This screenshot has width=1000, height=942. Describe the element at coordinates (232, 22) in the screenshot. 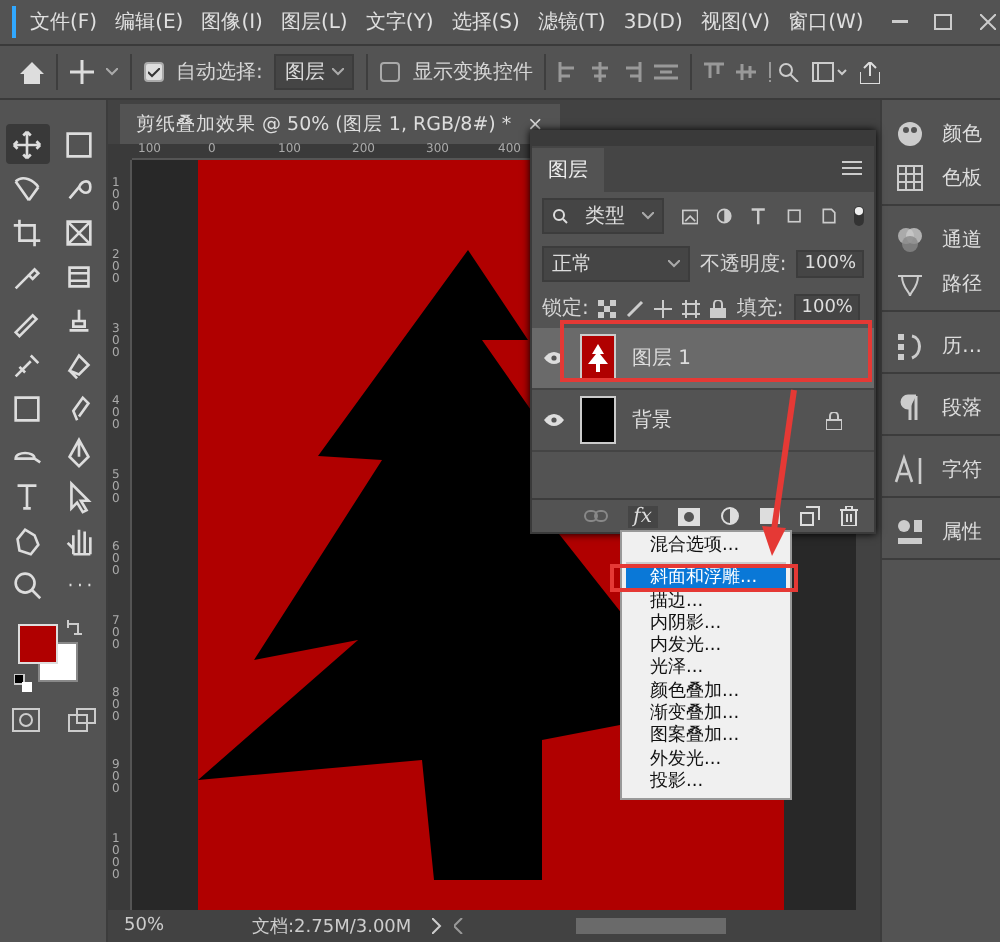

I see `menu-item: 图像(I)` at that location.